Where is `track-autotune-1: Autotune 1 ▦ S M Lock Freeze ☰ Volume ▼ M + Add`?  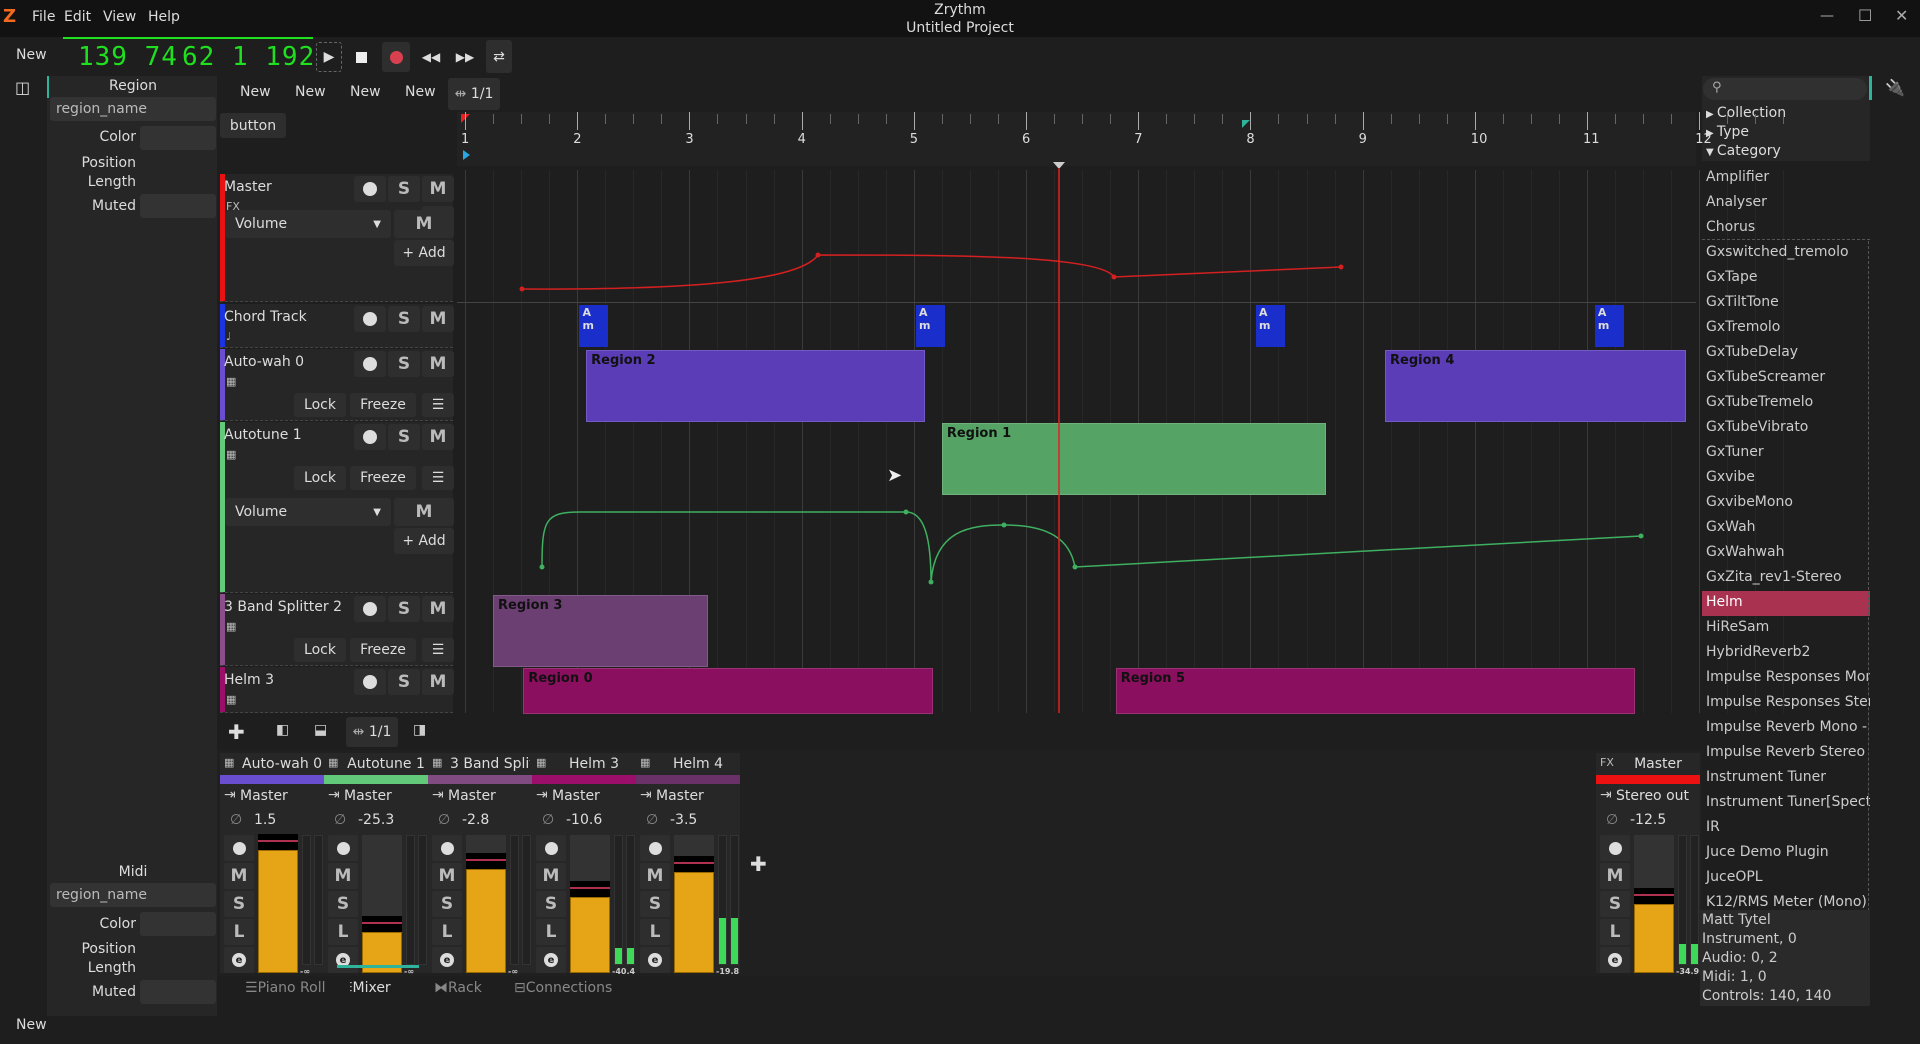 track-autotune-1: Autotune 1 ▦ S M Lock Freeze ☰ Volume ▼ M + Add is located at coordinates (337, 507).